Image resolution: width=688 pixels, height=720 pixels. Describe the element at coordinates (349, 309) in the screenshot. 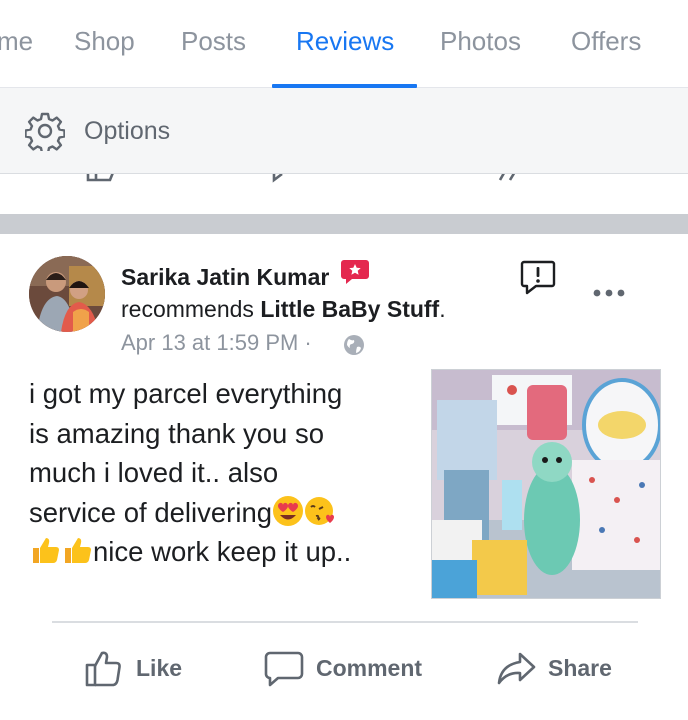

I see `page-name-link: Little BaBy Stuff` at that location.